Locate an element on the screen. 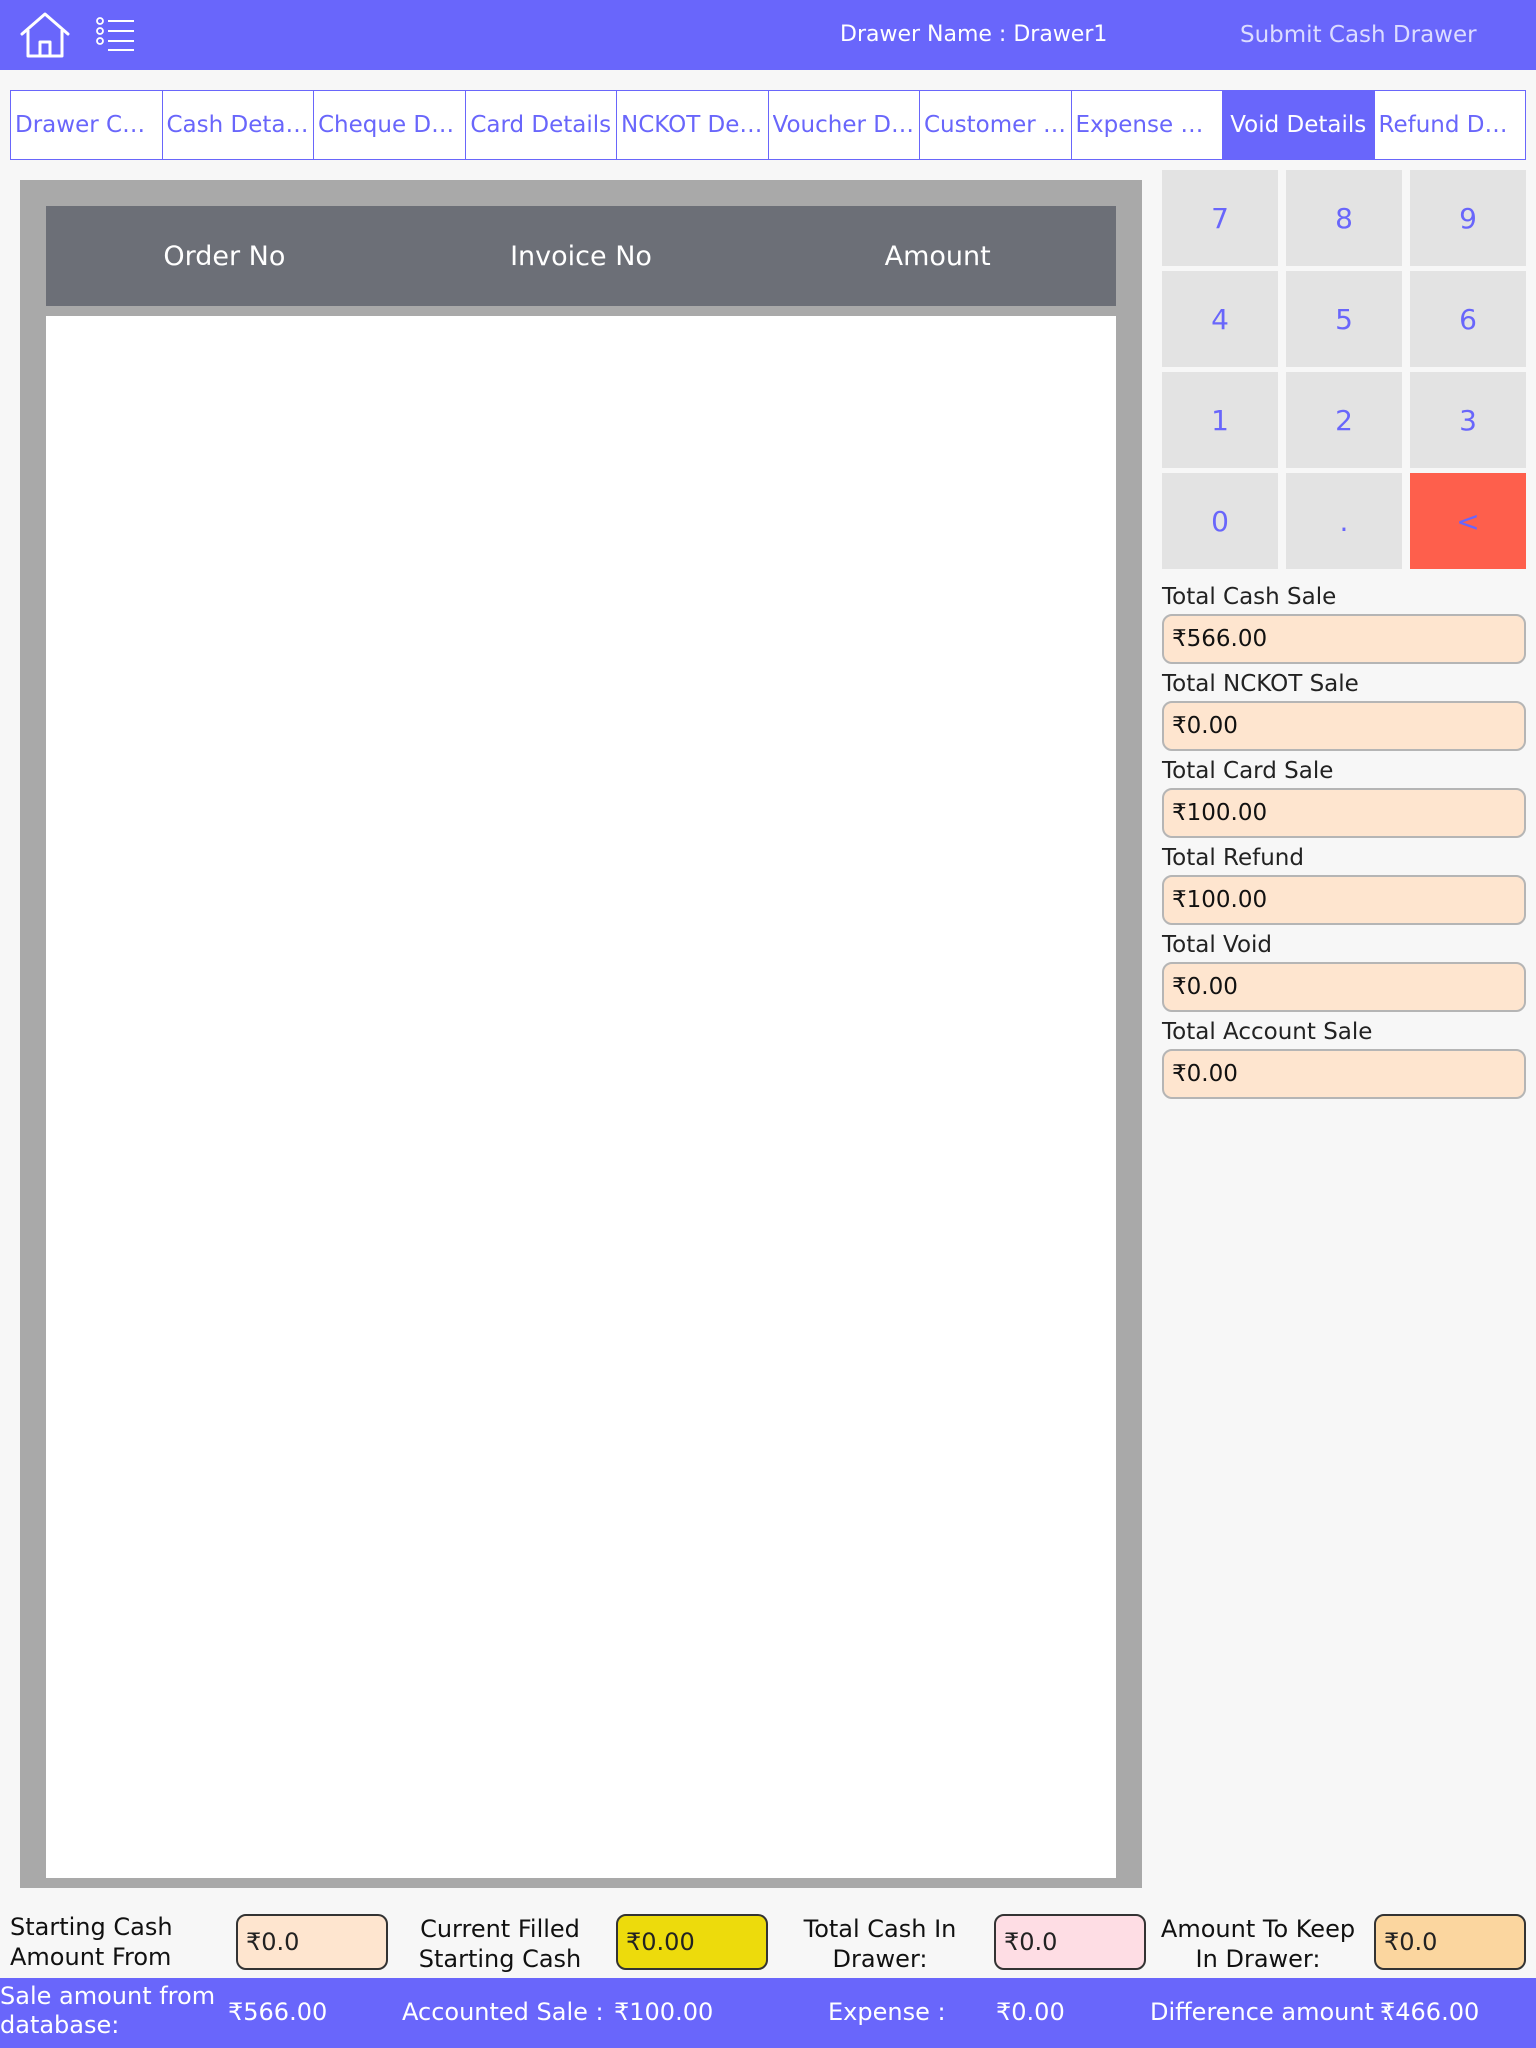 Image resolution: width=1536 pixels, height=2048 pixels. top-bar: Drawer Name : Drawer1 Submit Cash Drawer is located at coordinates (768, 35).